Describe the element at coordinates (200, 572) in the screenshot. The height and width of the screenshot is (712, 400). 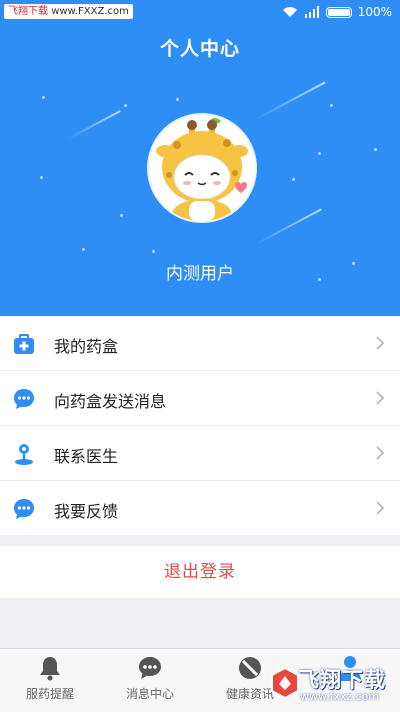
I see `logout-button: 退出登录` at that location.